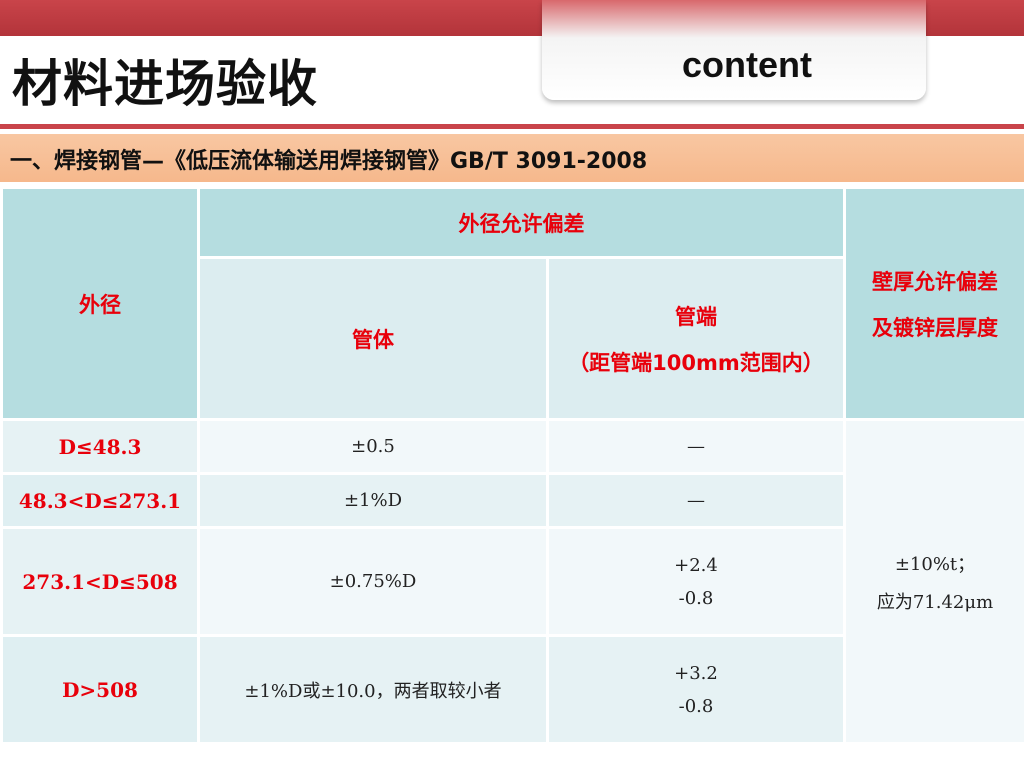 The height and width of the screenshot is (768, 1024). Describe the element at coordinates (935, 564) in the screenshot. I see `wall-value-line1: ±10%t；` at that location.